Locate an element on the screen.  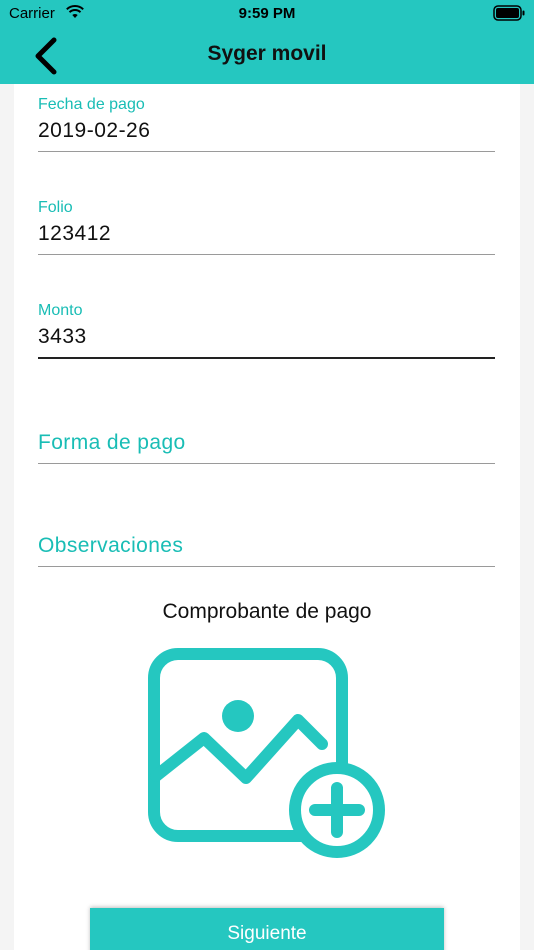
payment-date-label: Fecha de pago is located at coordinates (91, 104).